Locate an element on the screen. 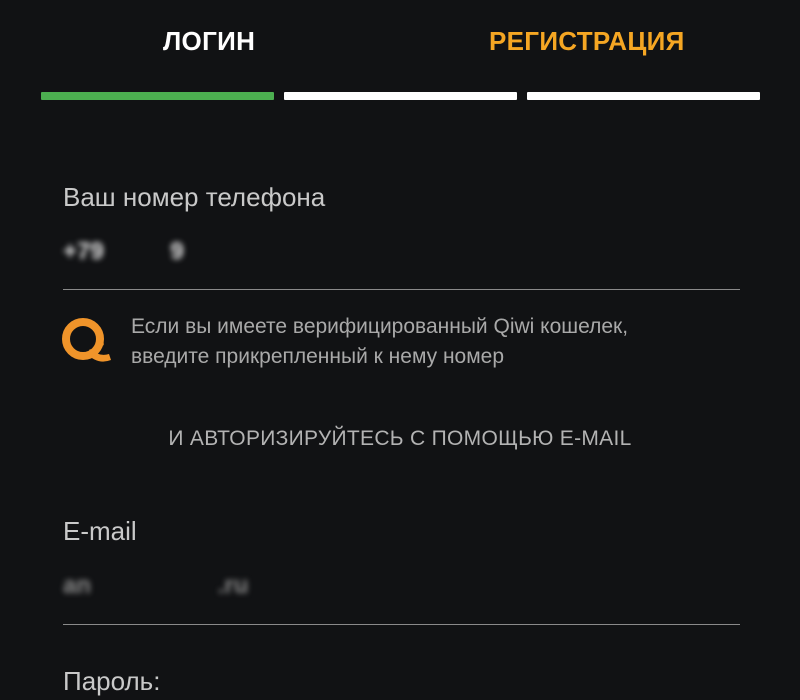 Image resolution: width=800 pixels, height=700 pixels. phone-input is located at coordinates (401, 252).